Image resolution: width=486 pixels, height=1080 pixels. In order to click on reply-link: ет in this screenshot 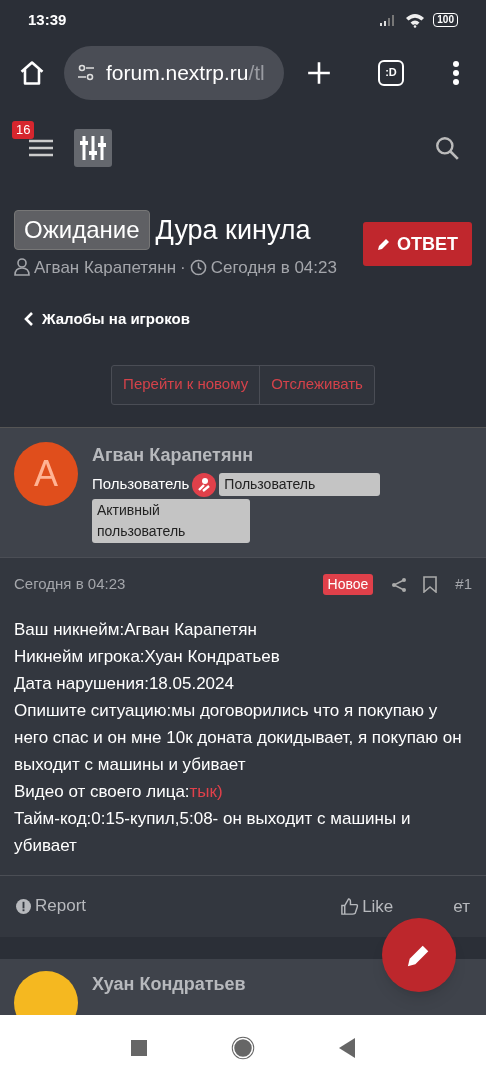, I will do `click(461, 906)`.